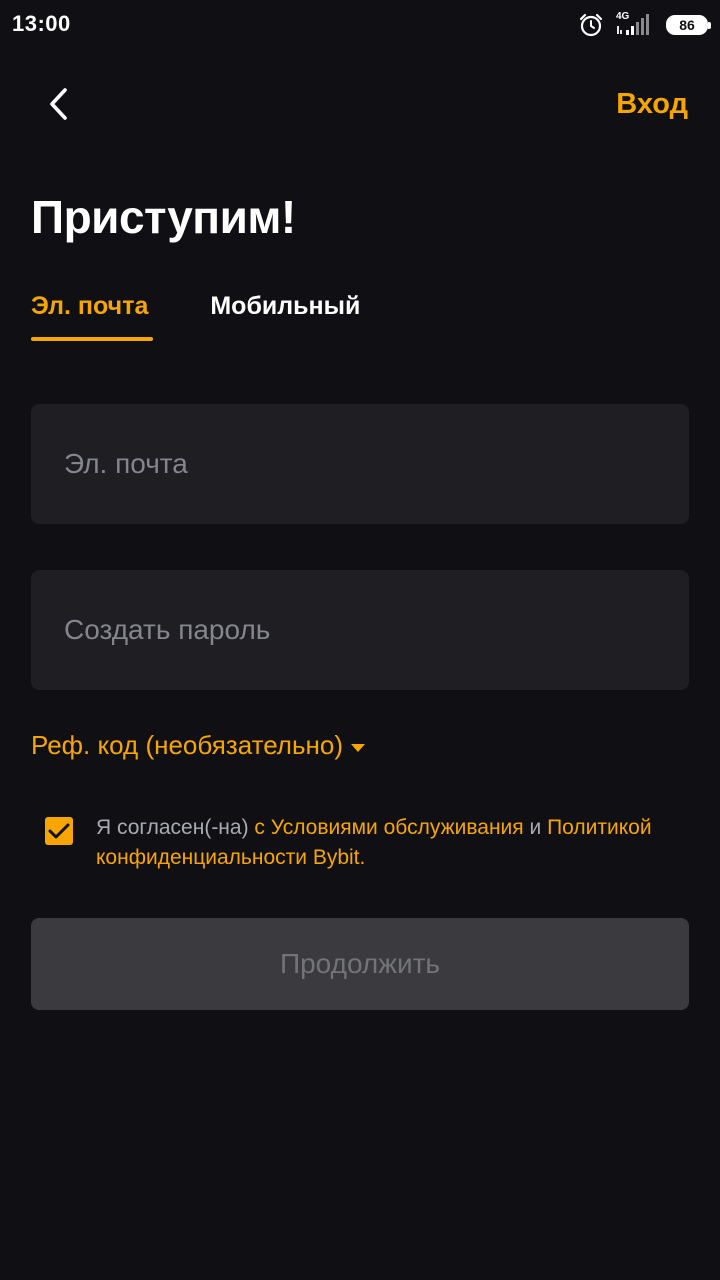  Describe the element at coordinates (652, 104) in the screenshot. I see `login-link: Вход` at that location.